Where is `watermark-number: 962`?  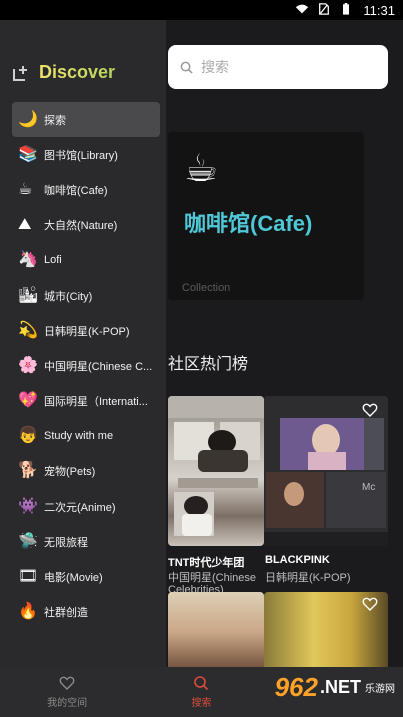
watermark-number: 962 is located at coordinates (296, 687).